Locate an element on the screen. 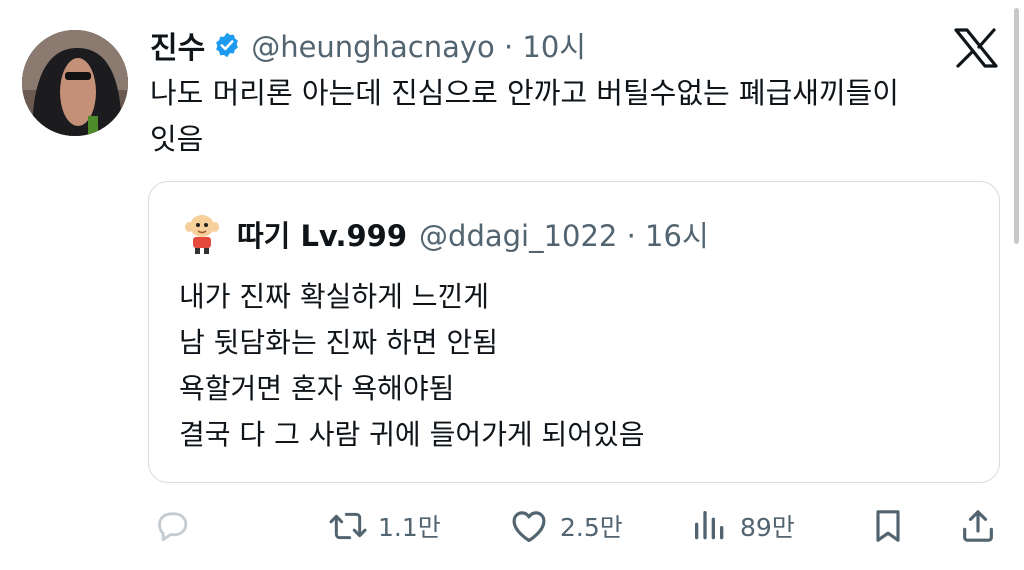 This screenshot has width=1024, height=570. like-count: 2.5만 is located at coordinates (591, 527).